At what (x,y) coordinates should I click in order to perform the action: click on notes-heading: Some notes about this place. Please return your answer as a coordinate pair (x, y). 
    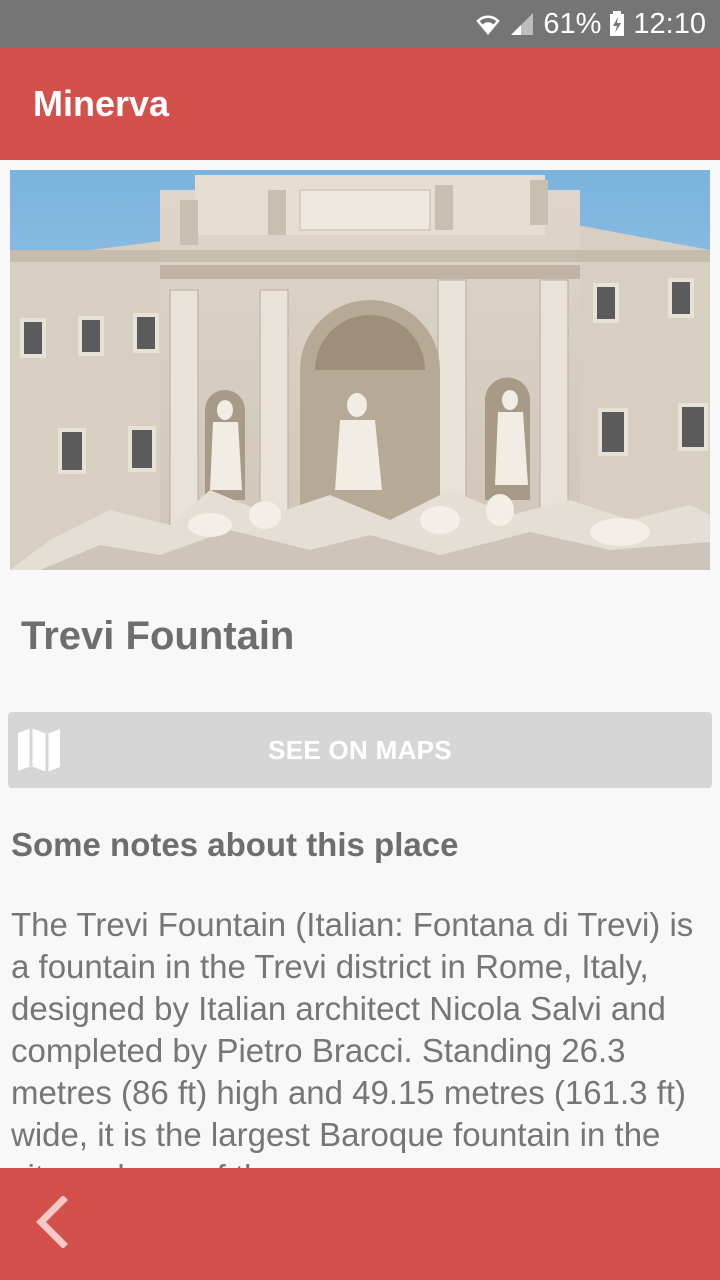
    Looking at the image, I should click on (235, 844).